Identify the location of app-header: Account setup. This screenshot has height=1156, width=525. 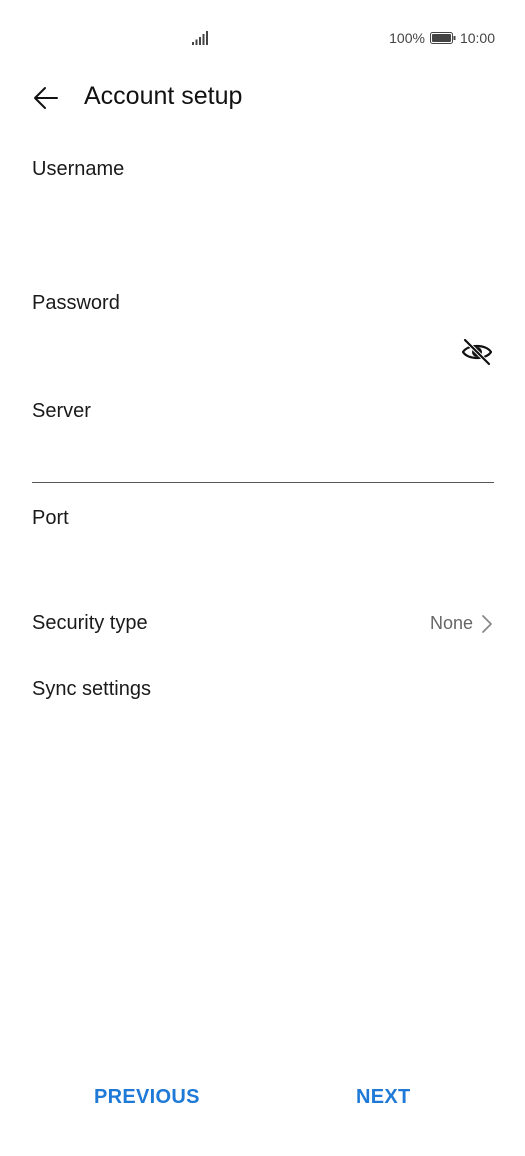
(262, 98).